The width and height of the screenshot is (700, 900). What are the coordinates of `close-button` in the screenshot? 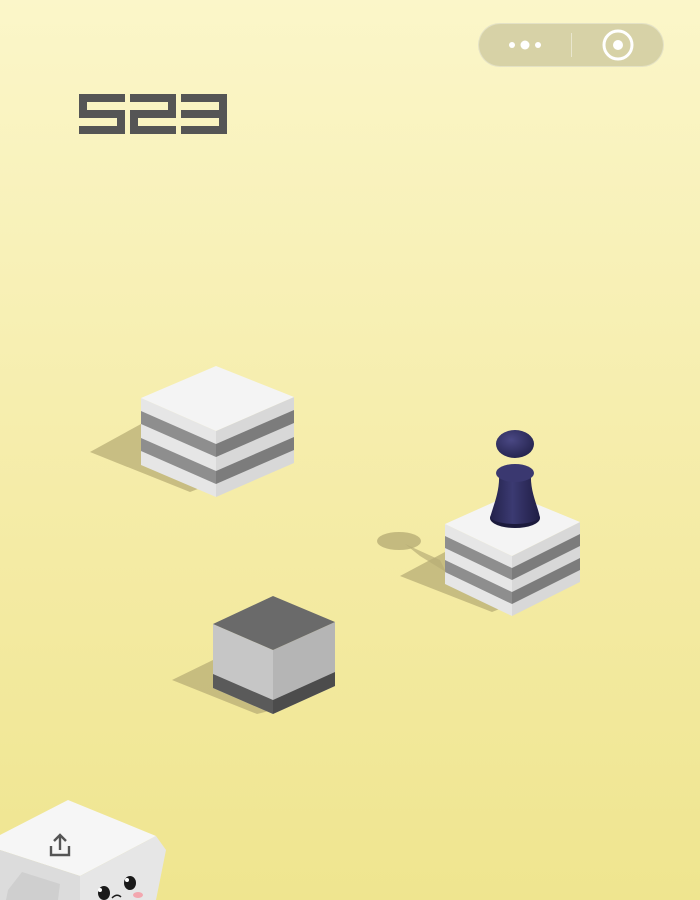 It's located at (618, 45).